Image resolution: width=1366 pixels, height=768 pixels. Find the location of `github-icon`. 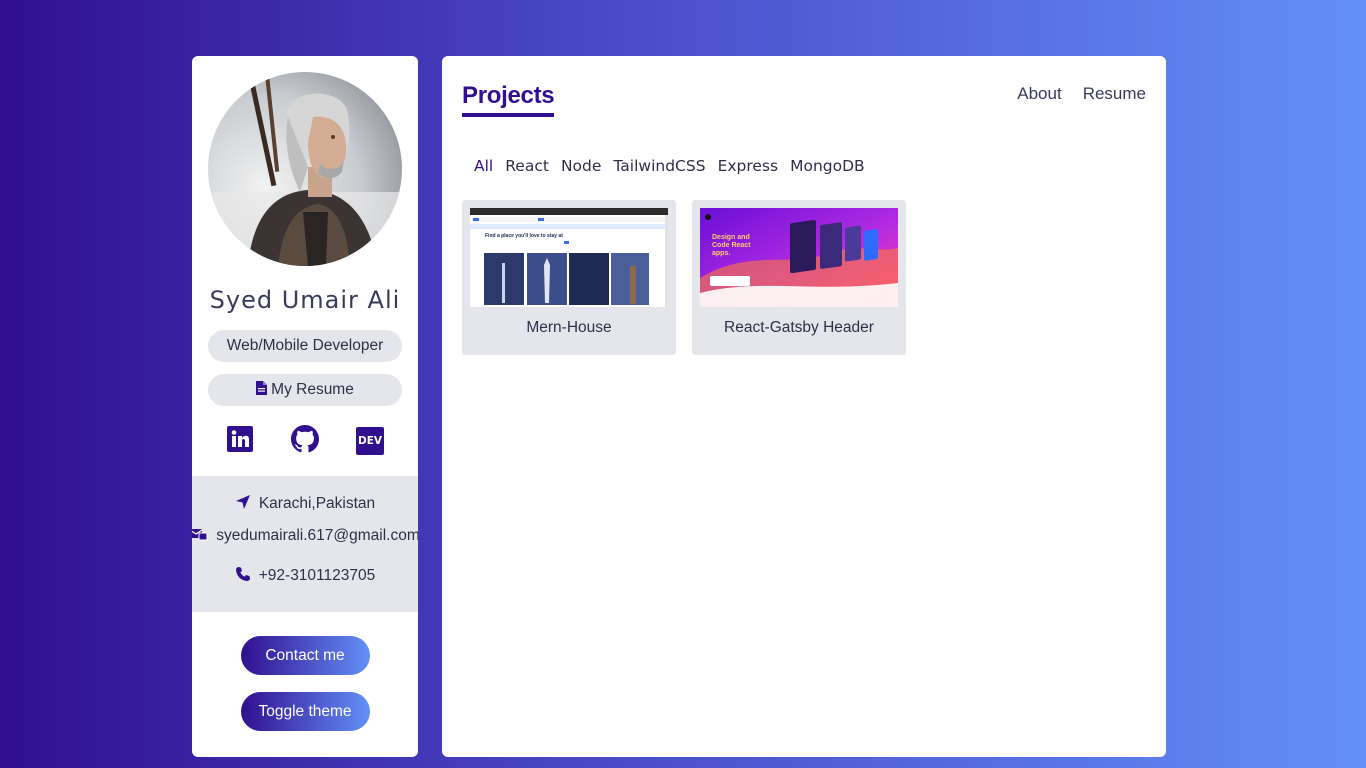

github-icon is located at coordinates (305, 441).